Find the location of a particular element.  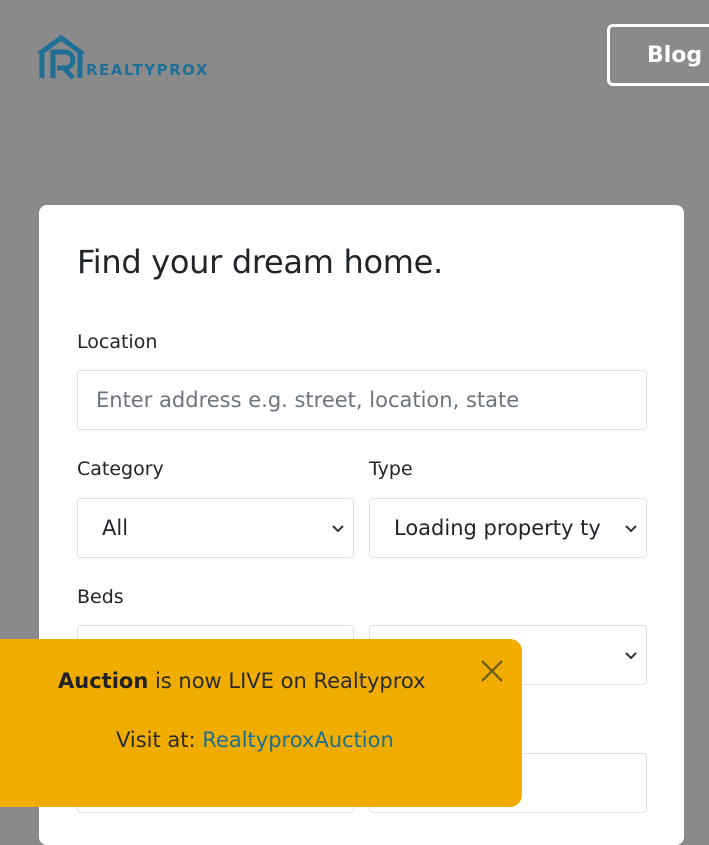

auction-link: RealtyproxAuction is located at coordinates (298, 740).